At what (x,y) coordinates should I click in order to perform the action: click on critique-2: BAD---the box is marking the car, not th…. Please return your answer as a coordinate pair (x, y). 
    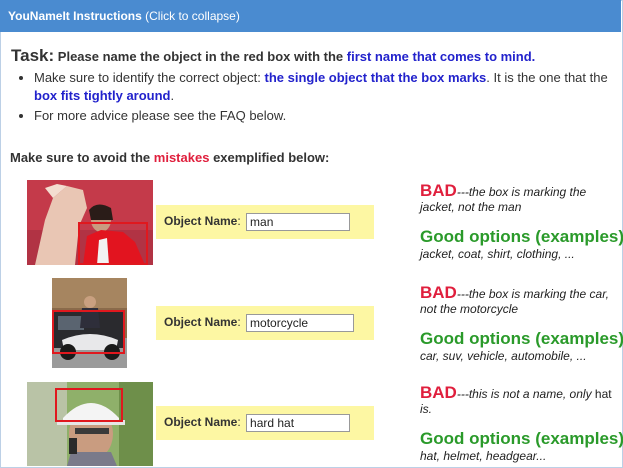
    Looking at the image, I should click on (521, 323).